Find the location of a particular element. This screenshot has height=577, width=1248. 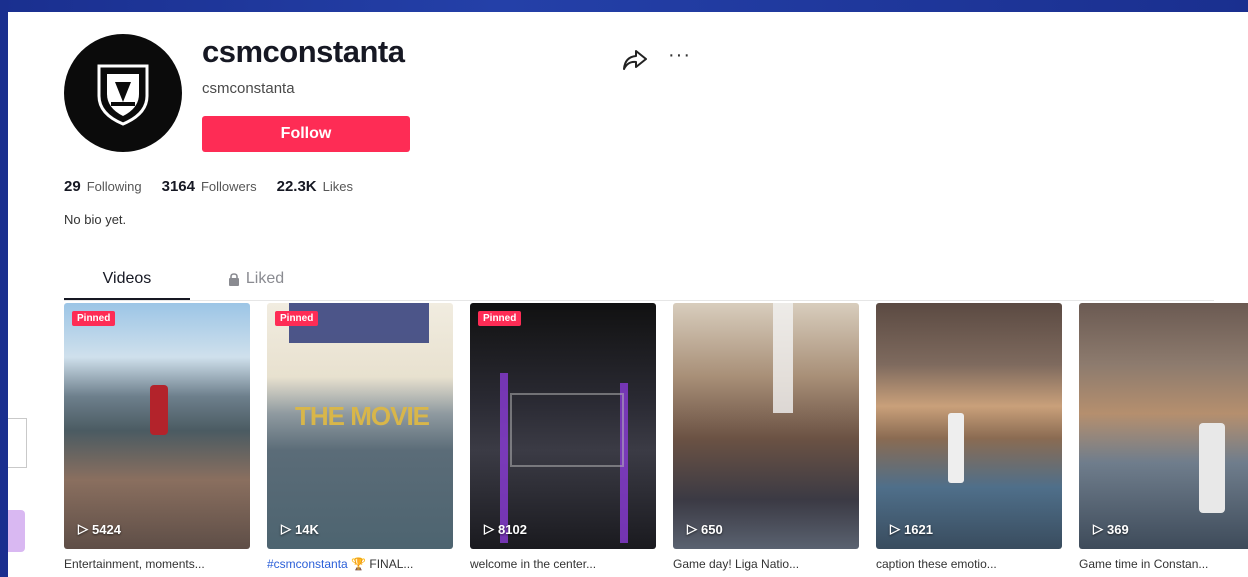

followers-count: 3164 is located at coordinates (178, 186).